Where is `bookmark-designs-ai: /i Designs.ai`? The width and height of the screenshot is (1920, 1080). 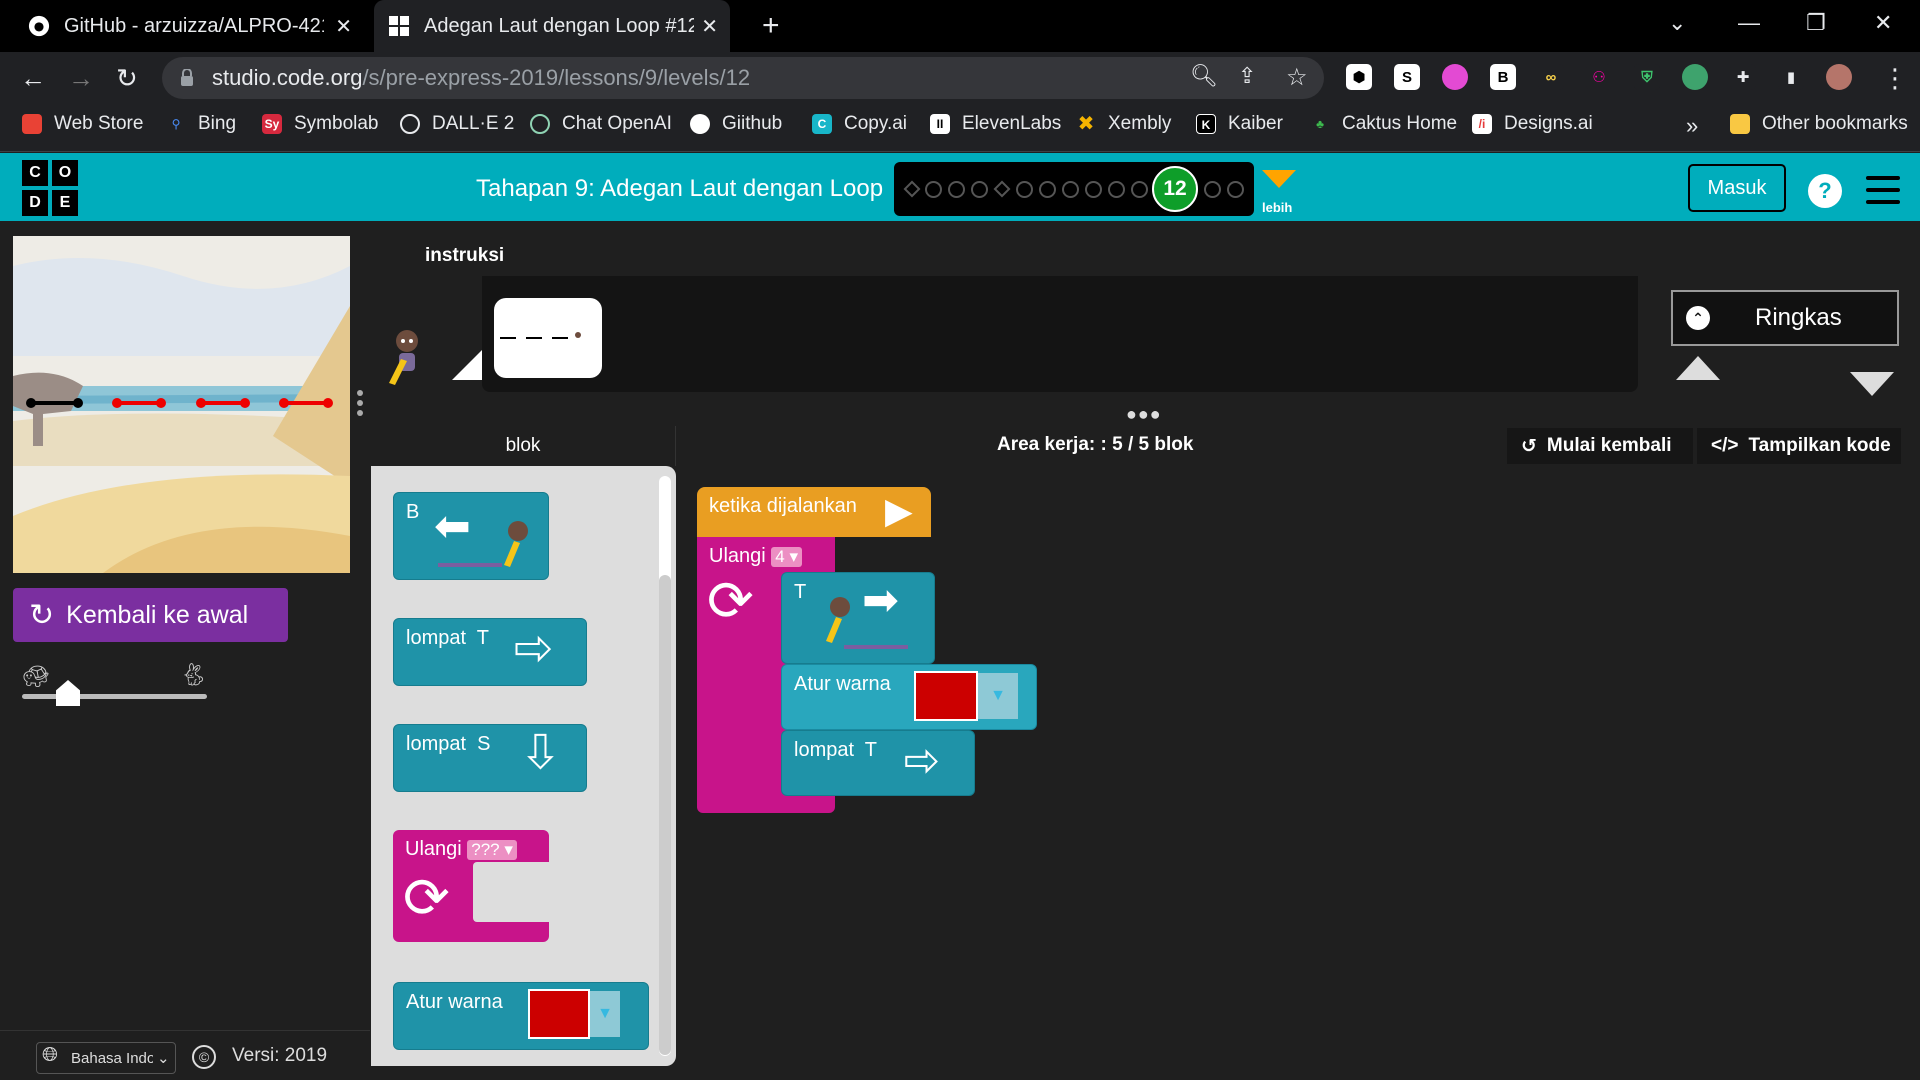 bookmark-designs-ai: /i Designs.ai is located at coordinates (1532, 124).